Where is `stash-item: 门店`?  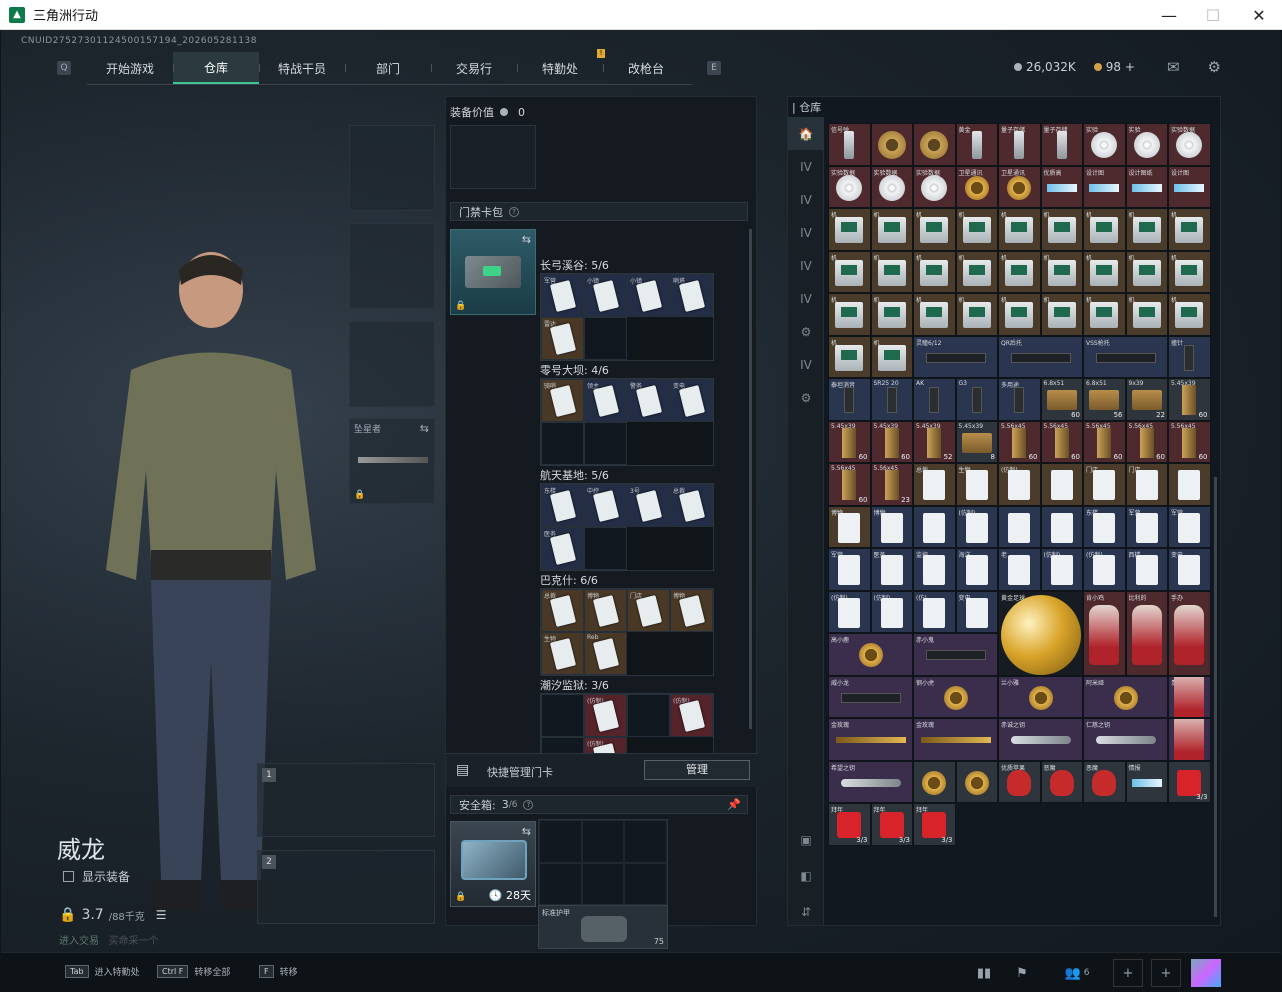 stash-item: 门店 is located at coordinates (1146, 484).